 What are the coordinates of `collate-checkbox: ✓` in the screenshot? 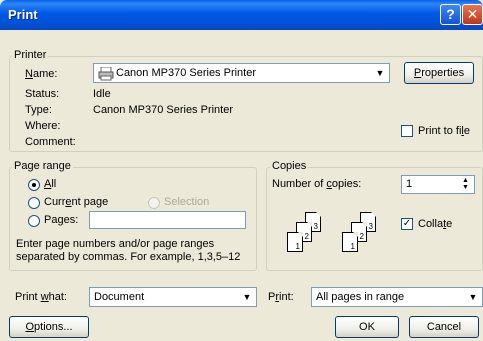 It's located at (407, 224).